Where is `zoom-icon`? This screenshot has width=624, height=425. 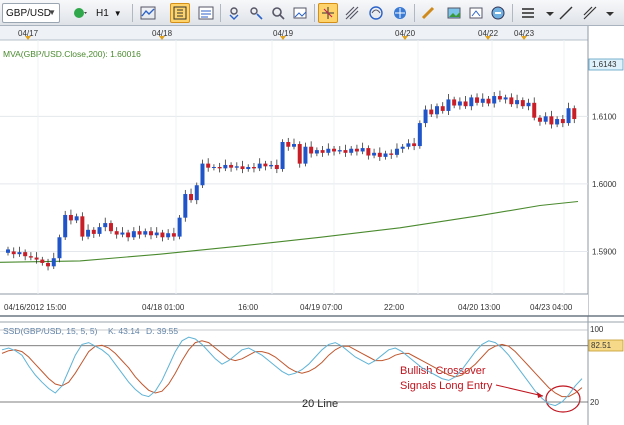 zoom-icon is located at coordinates (476, 13).